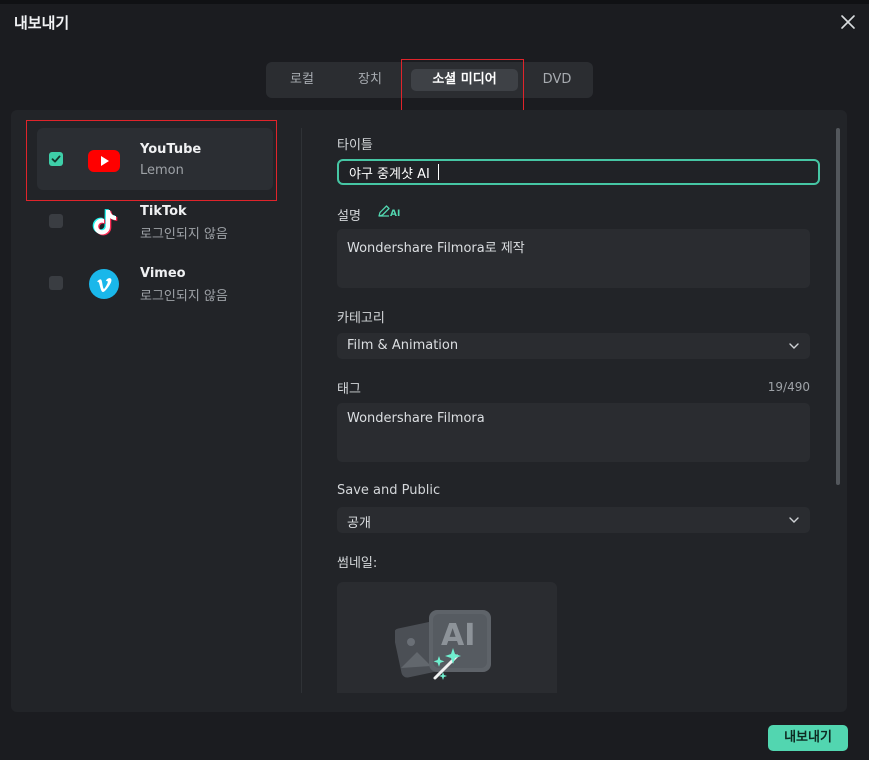 This screenshot has width=869, height=760. What do you see at coordinates (301, 410) in the screenshot?
I see `column-divider` at bounding box center [301, 410].